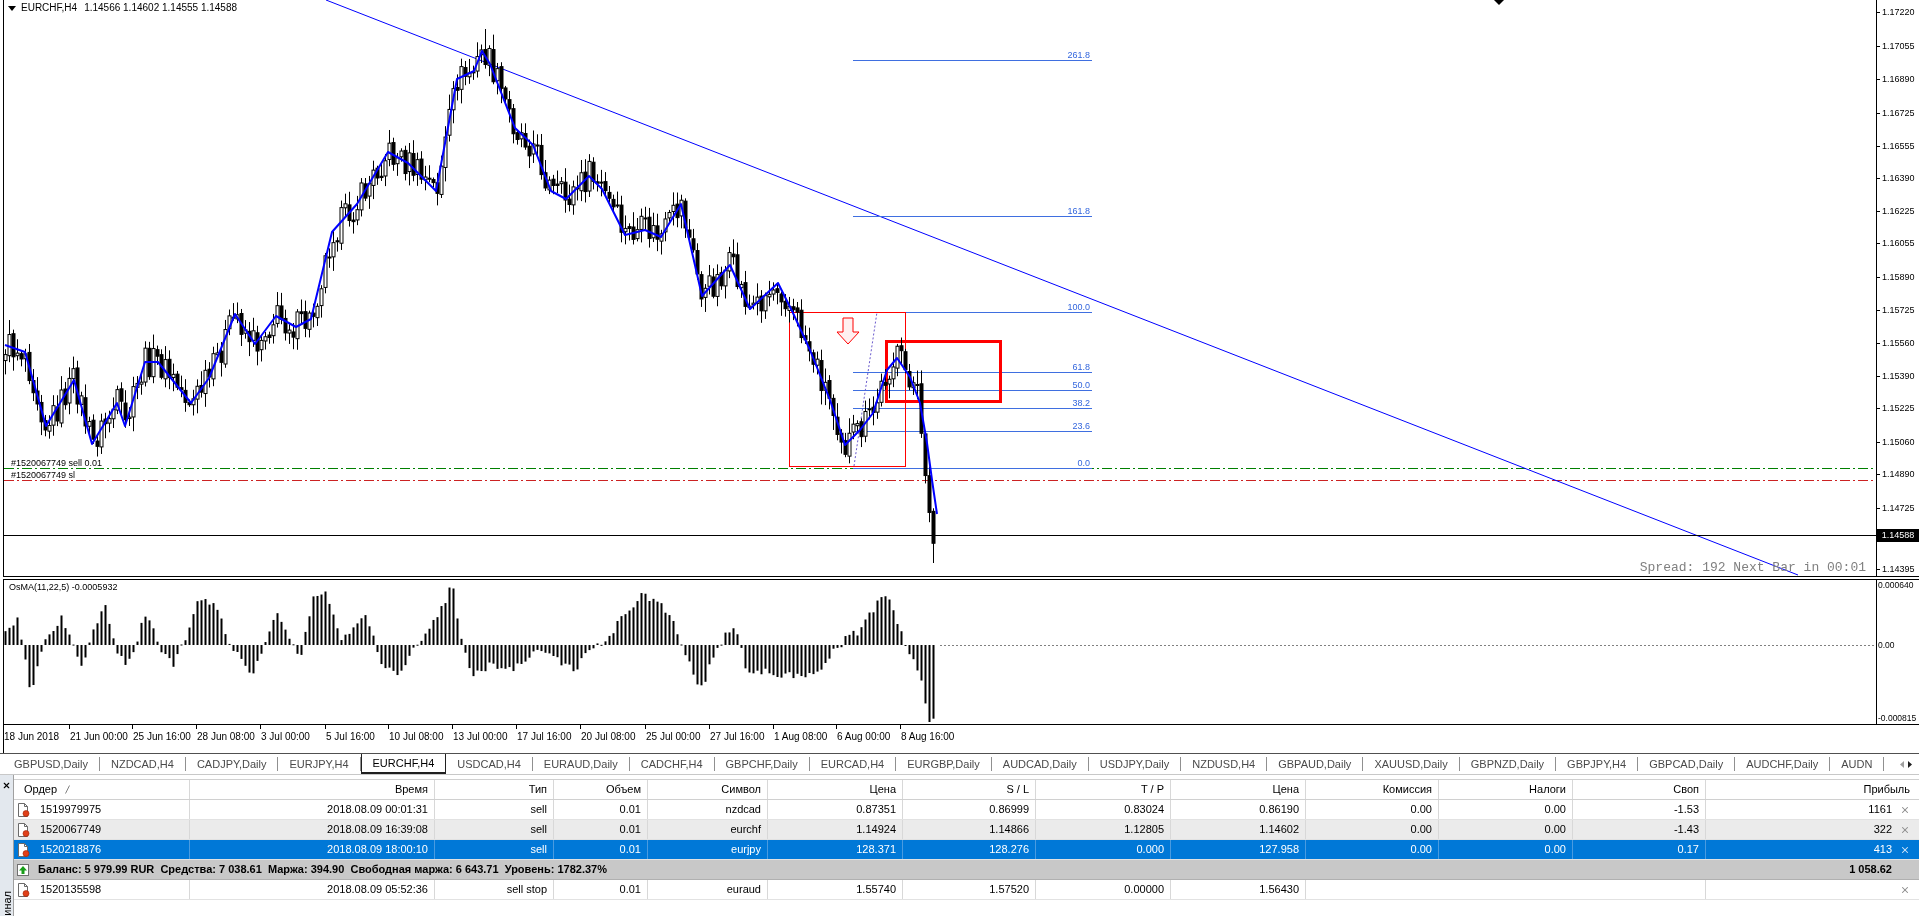 The image size is (1919, 916). I want to click on chart-tab: GBPNZD,Daily, so click(1508, 764).